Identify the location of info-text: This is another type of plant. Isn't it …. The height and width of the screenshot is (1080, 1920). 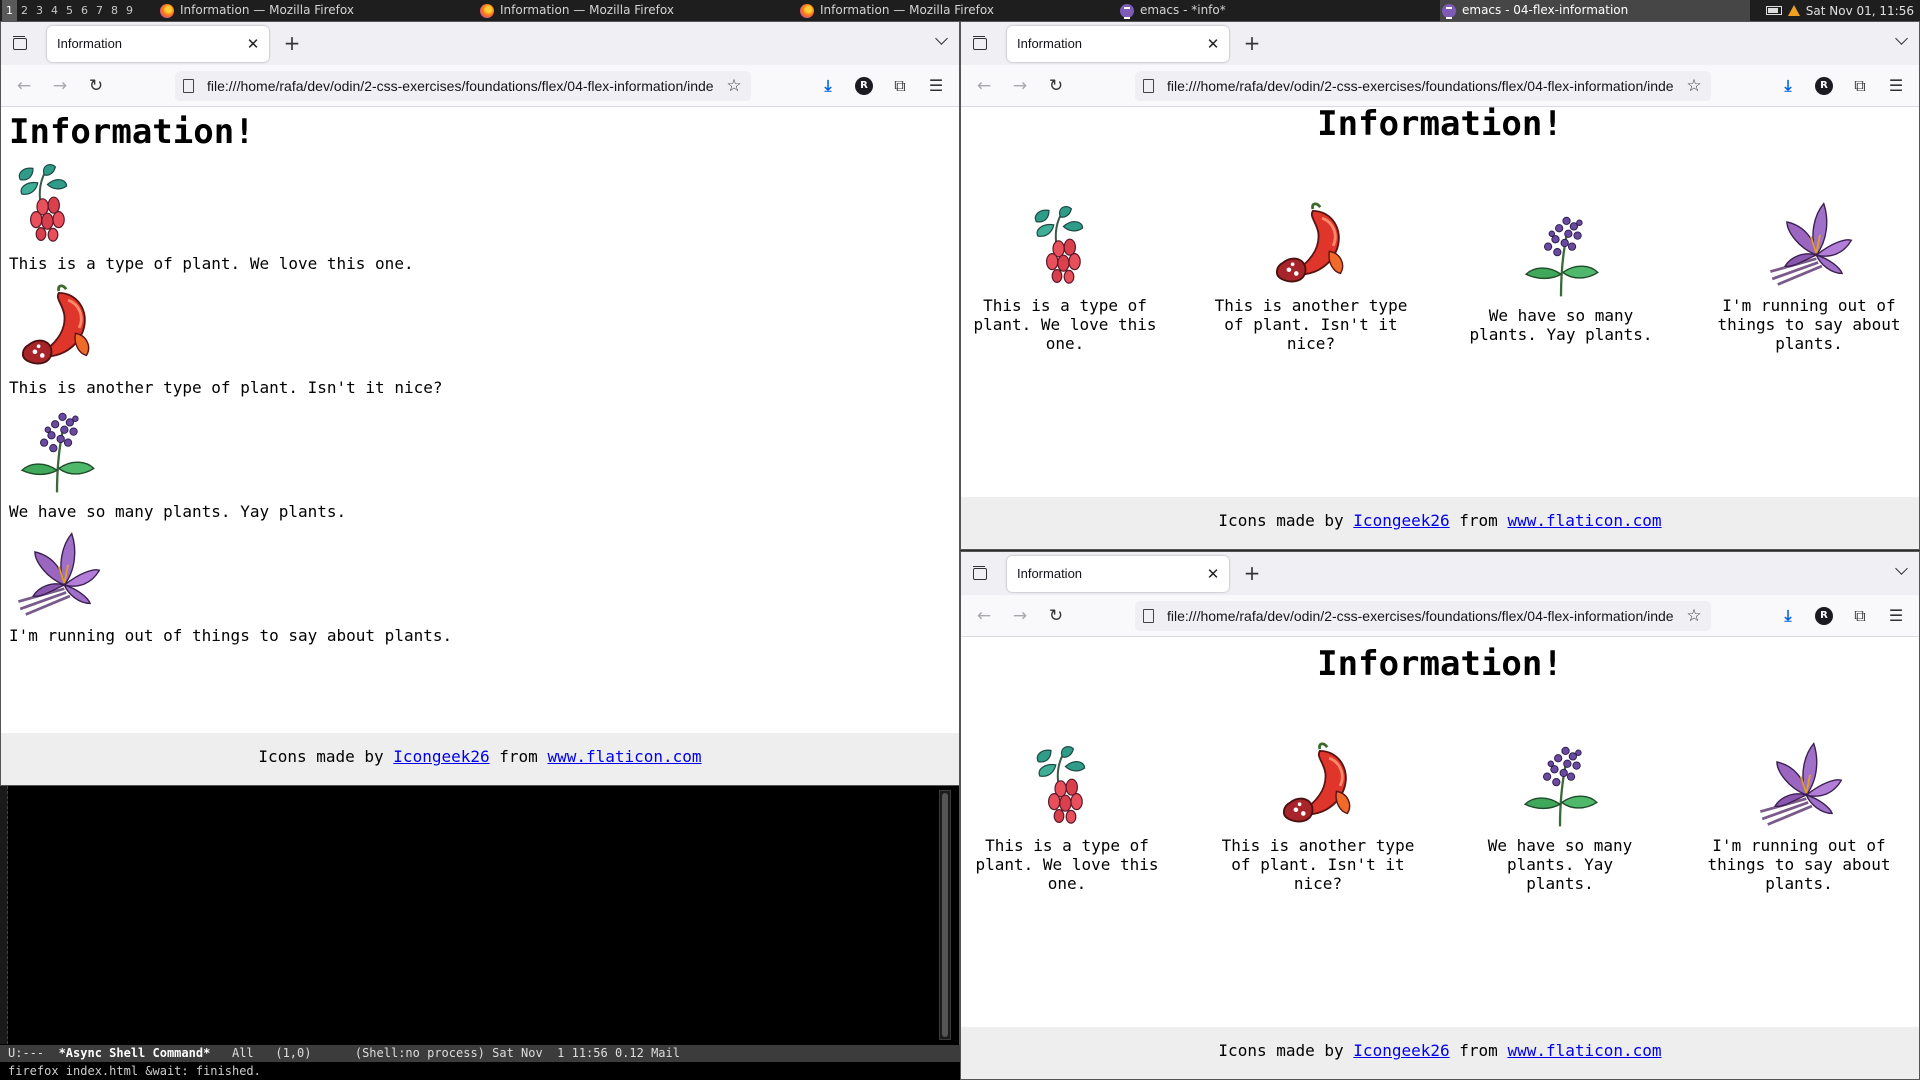
(1318, 864).